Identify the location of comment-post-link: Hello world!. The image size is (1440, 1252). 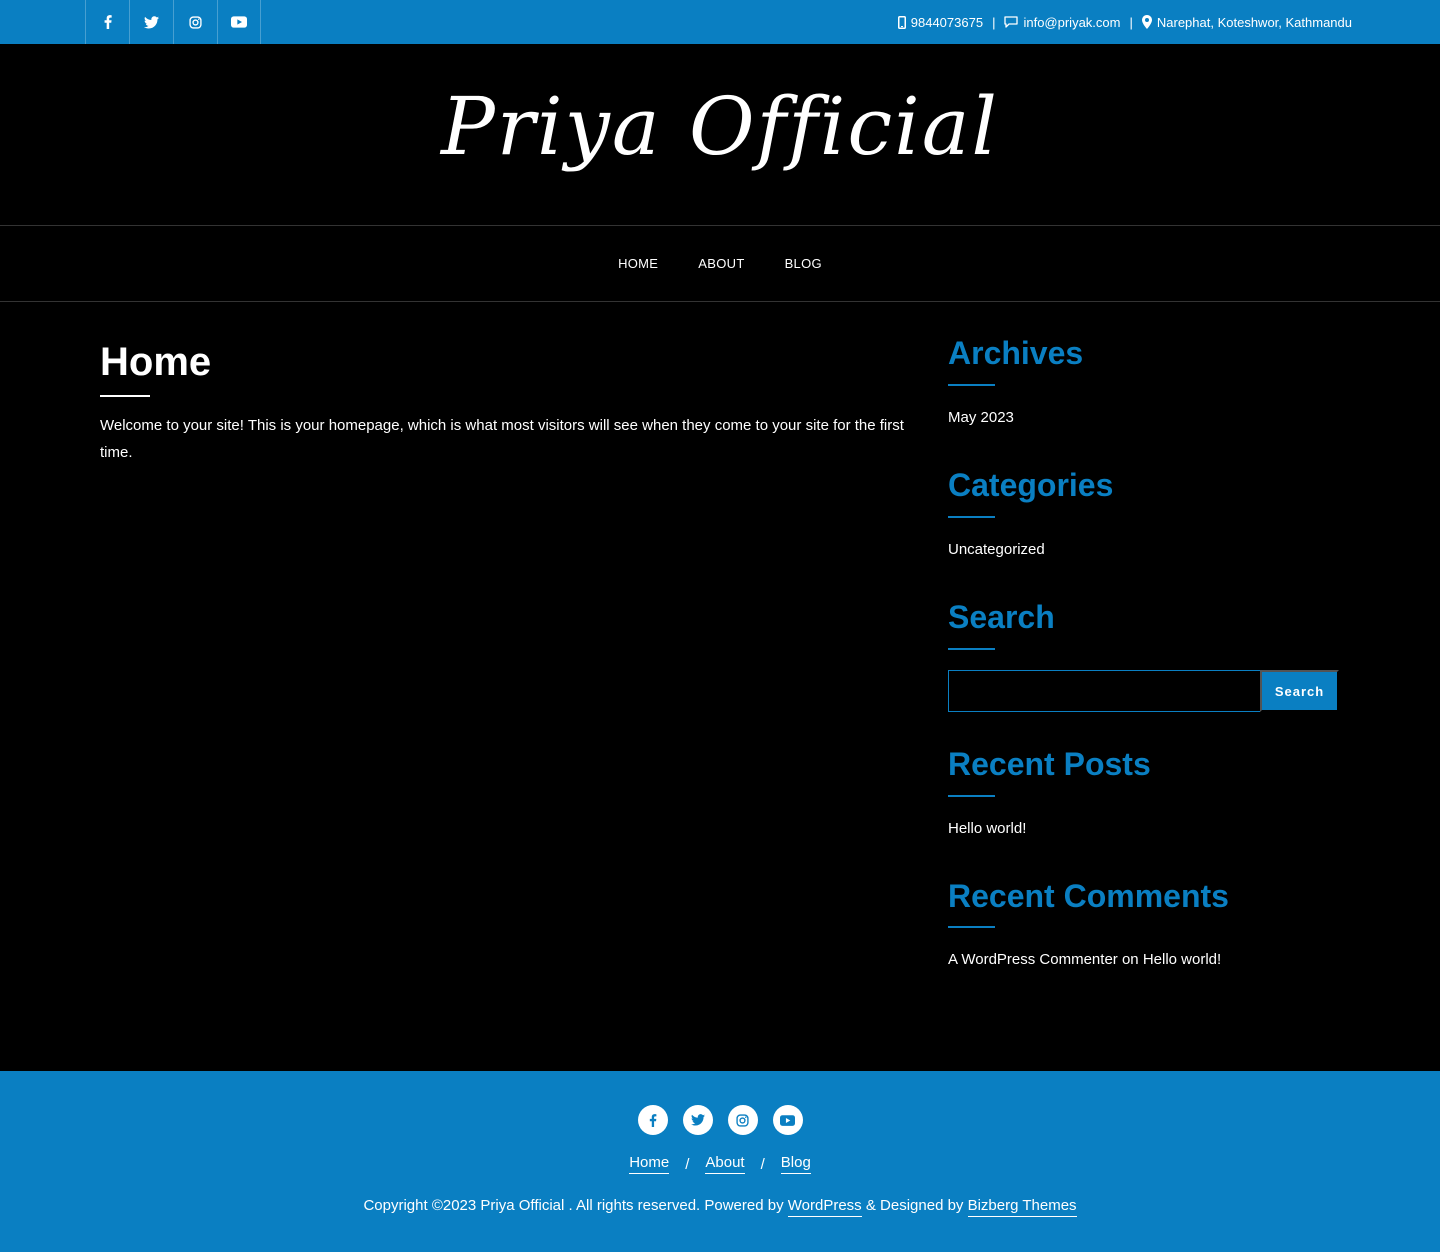
(1182, 959).